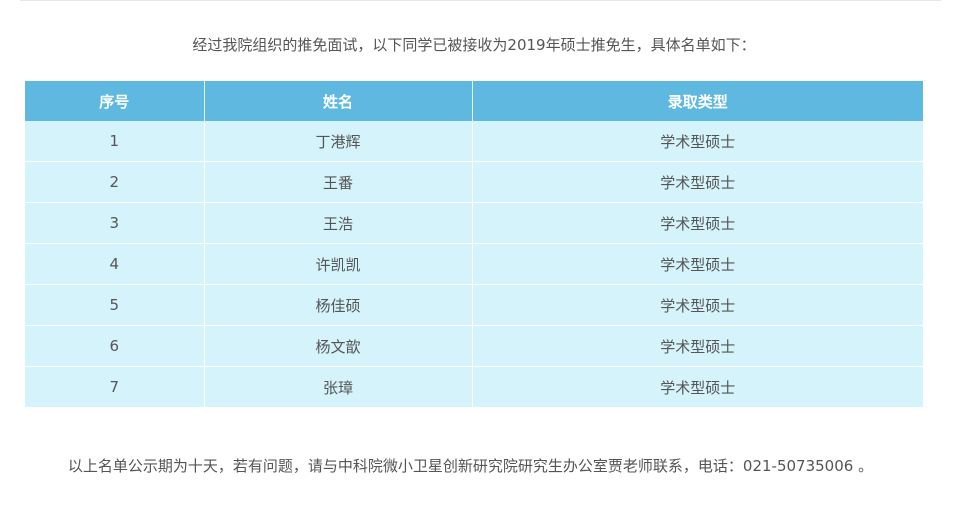 The height and width of the screenshot is (516, 959). What do you see at coordinates (480, 0) in the screenshot?
I see `top-divider` at bounding box center [480, 0].